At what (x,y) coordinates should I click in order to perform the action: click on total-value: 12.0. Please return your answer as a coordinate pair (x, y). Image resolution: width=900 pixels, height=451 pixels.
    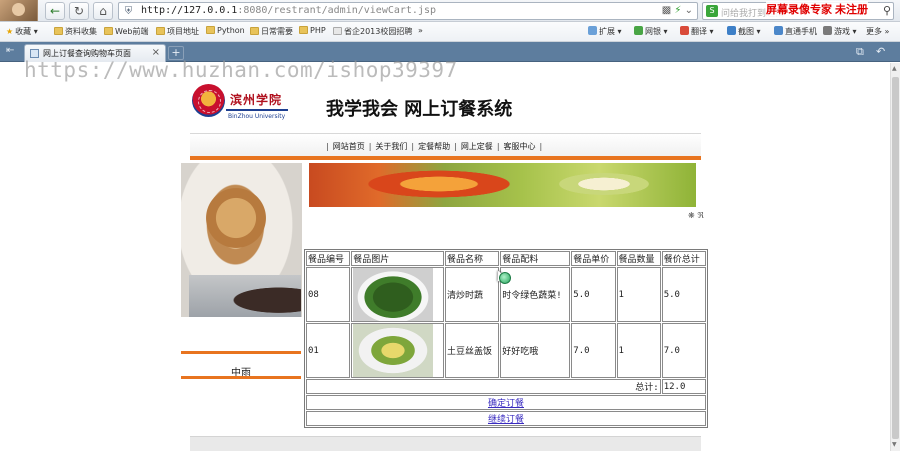
    Looking at the image, I should click on (683, 386).